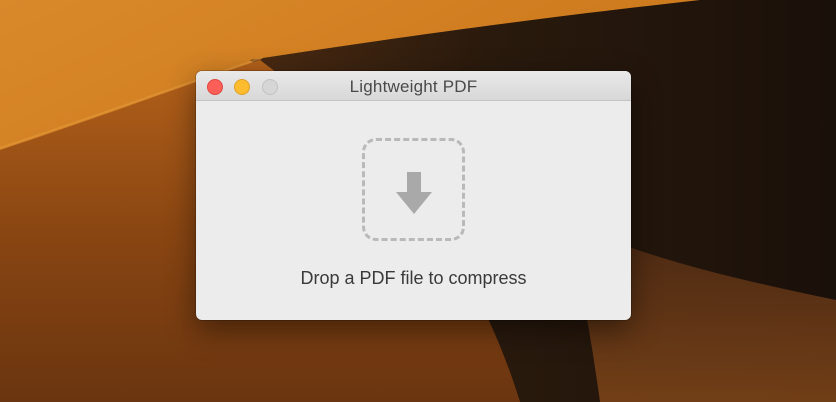 This screenshot has width=836, height=402. What do you see at coordinates (414, 193) in the screenshot?
I see `arrow-down-icon` at bounding box center [414, 193].